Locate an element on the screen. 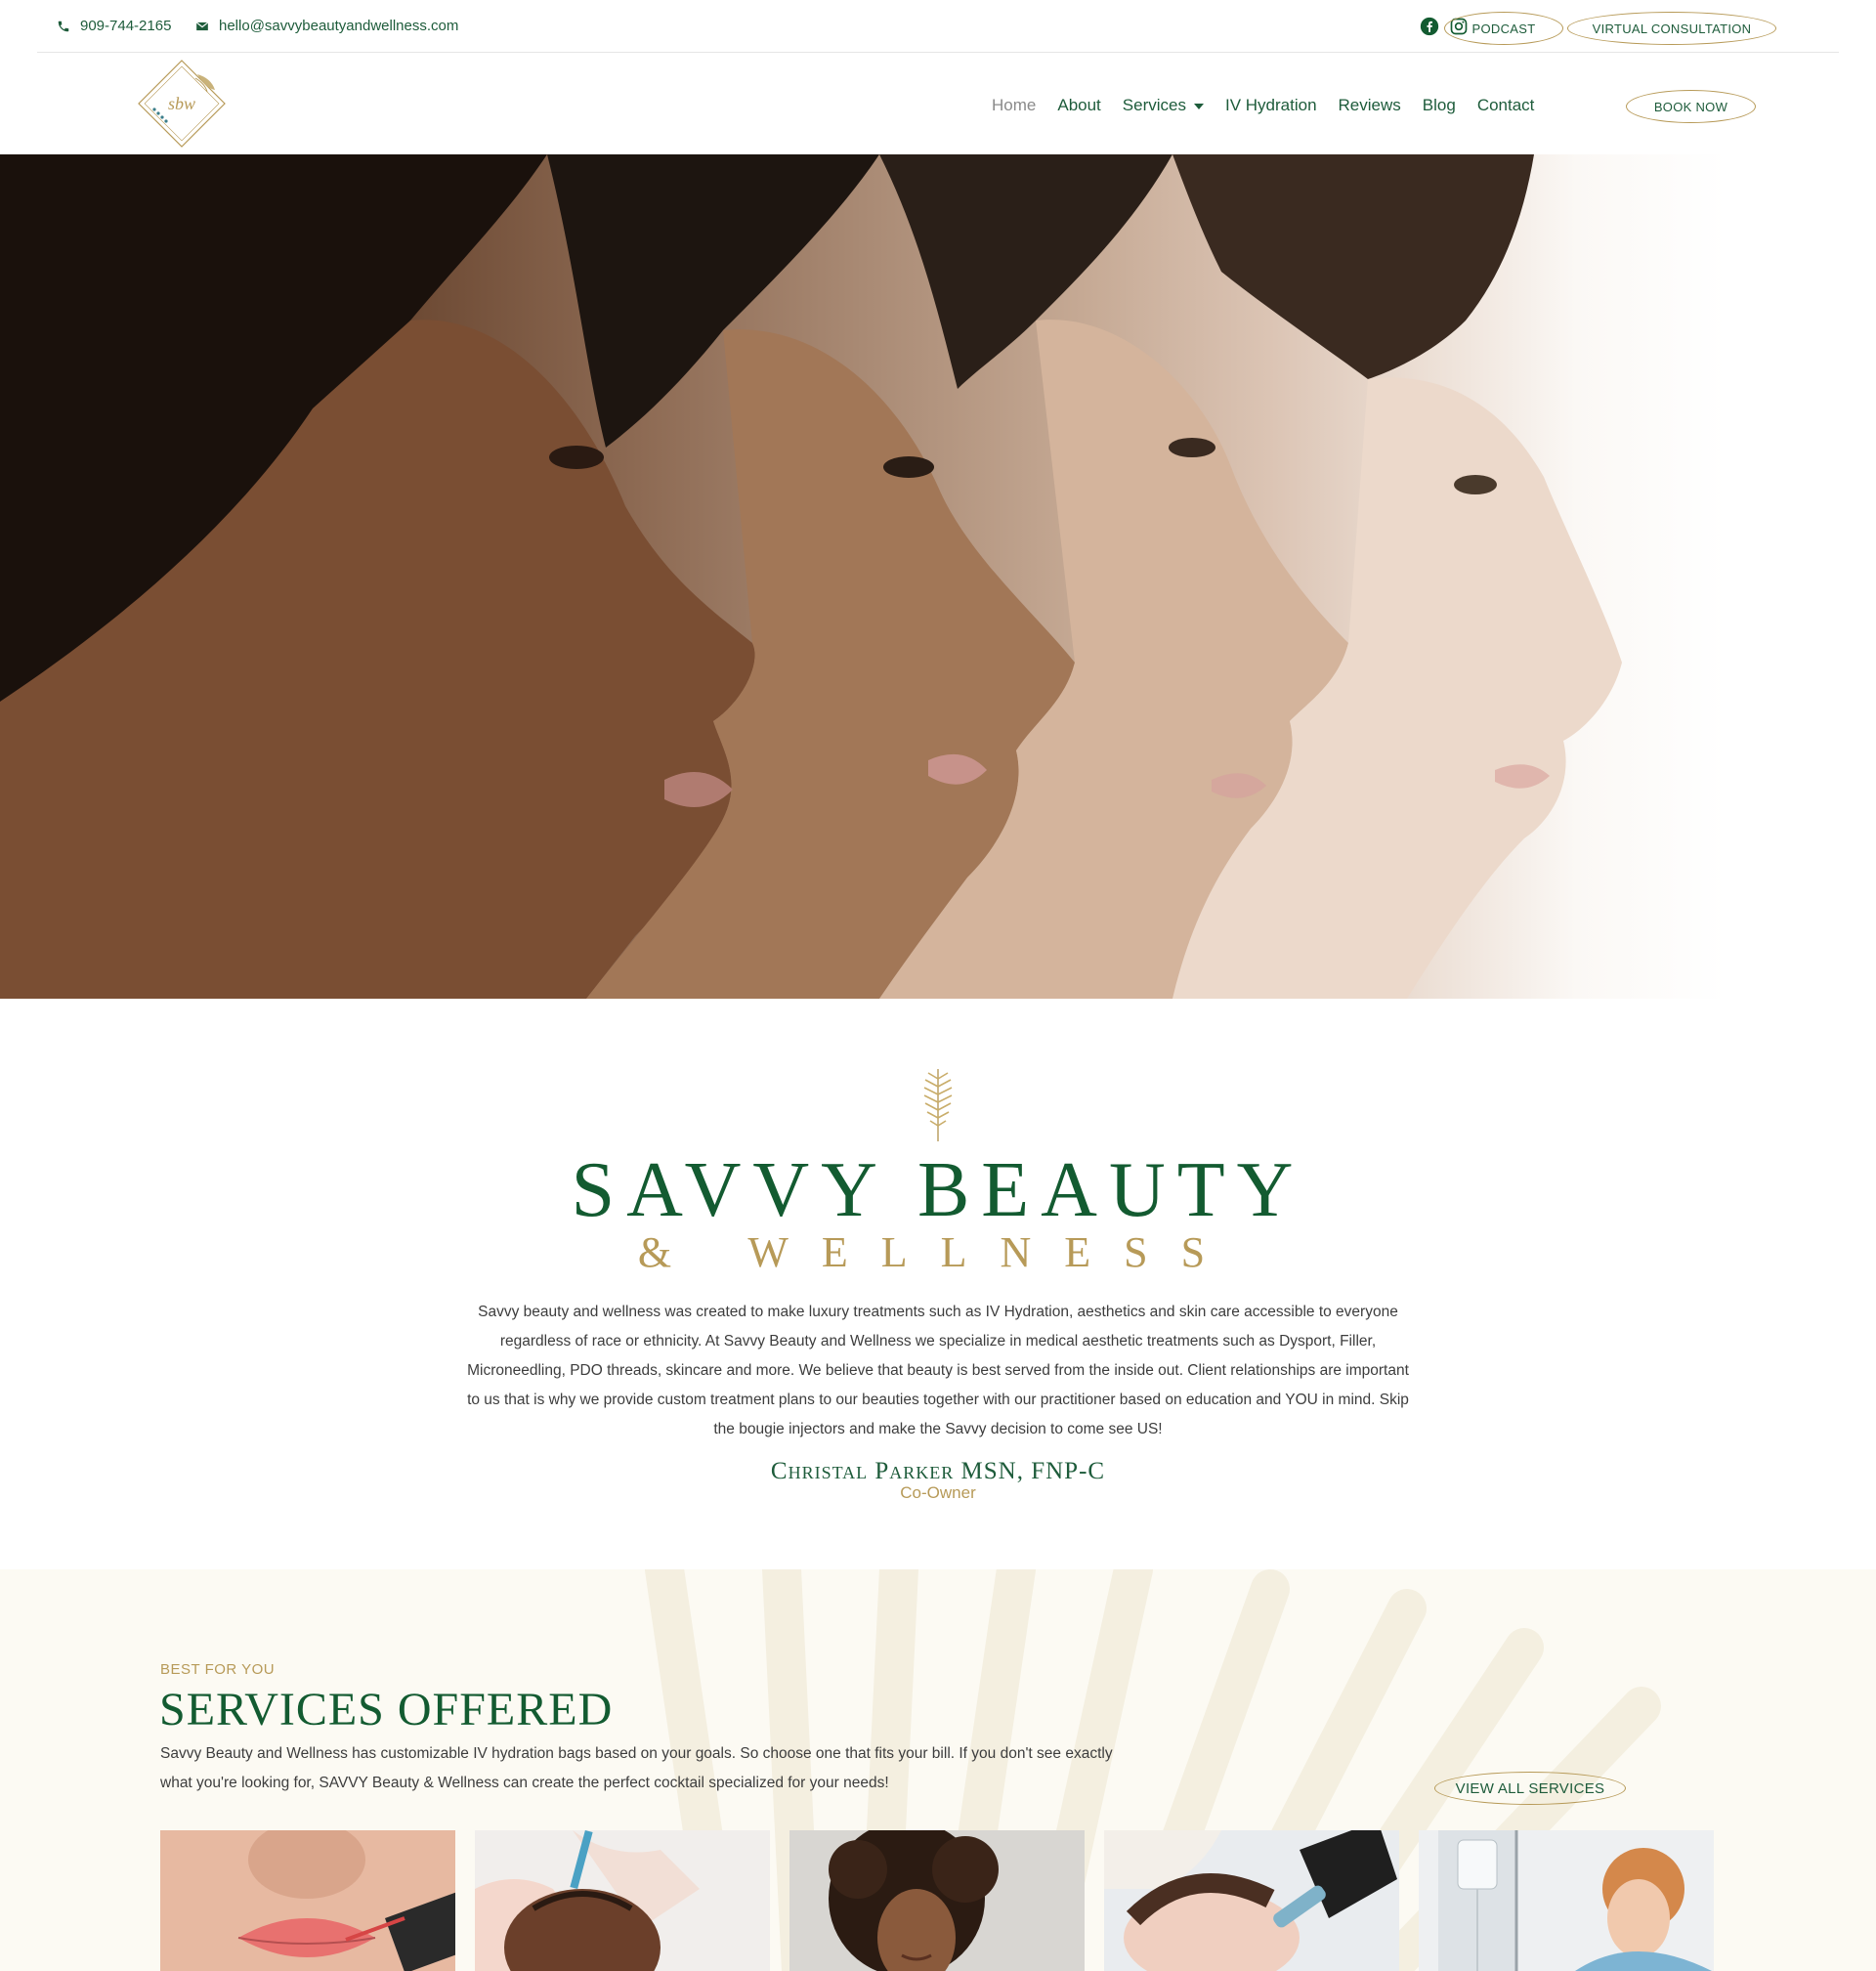 The height and width of the screenshot is (1971, 1876). nav-services: Services is located at coordinates (1163, 105).